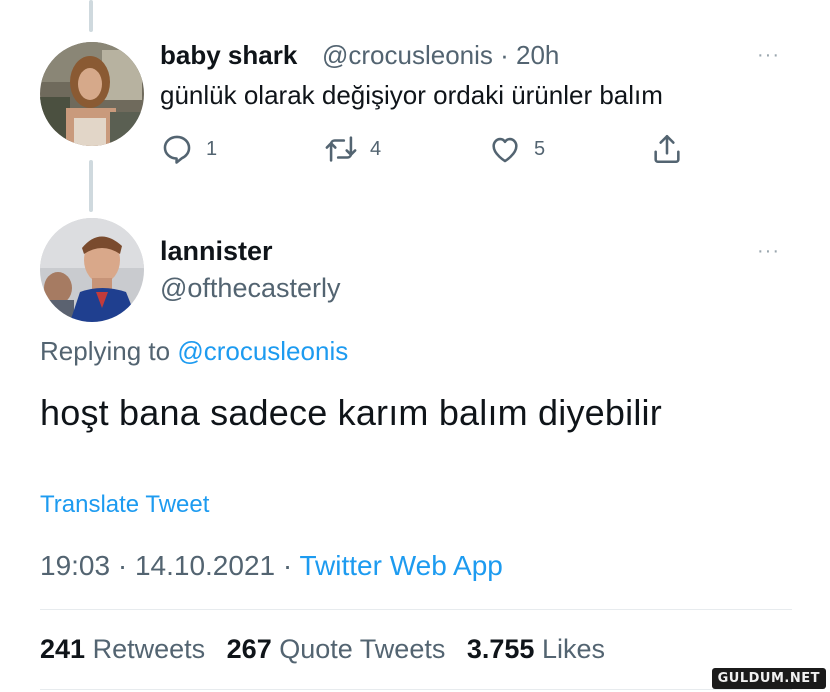 Image resolution: width=830 pixels, height=692 pixels. I want to click on reply-count: 1, so click(212, 148).